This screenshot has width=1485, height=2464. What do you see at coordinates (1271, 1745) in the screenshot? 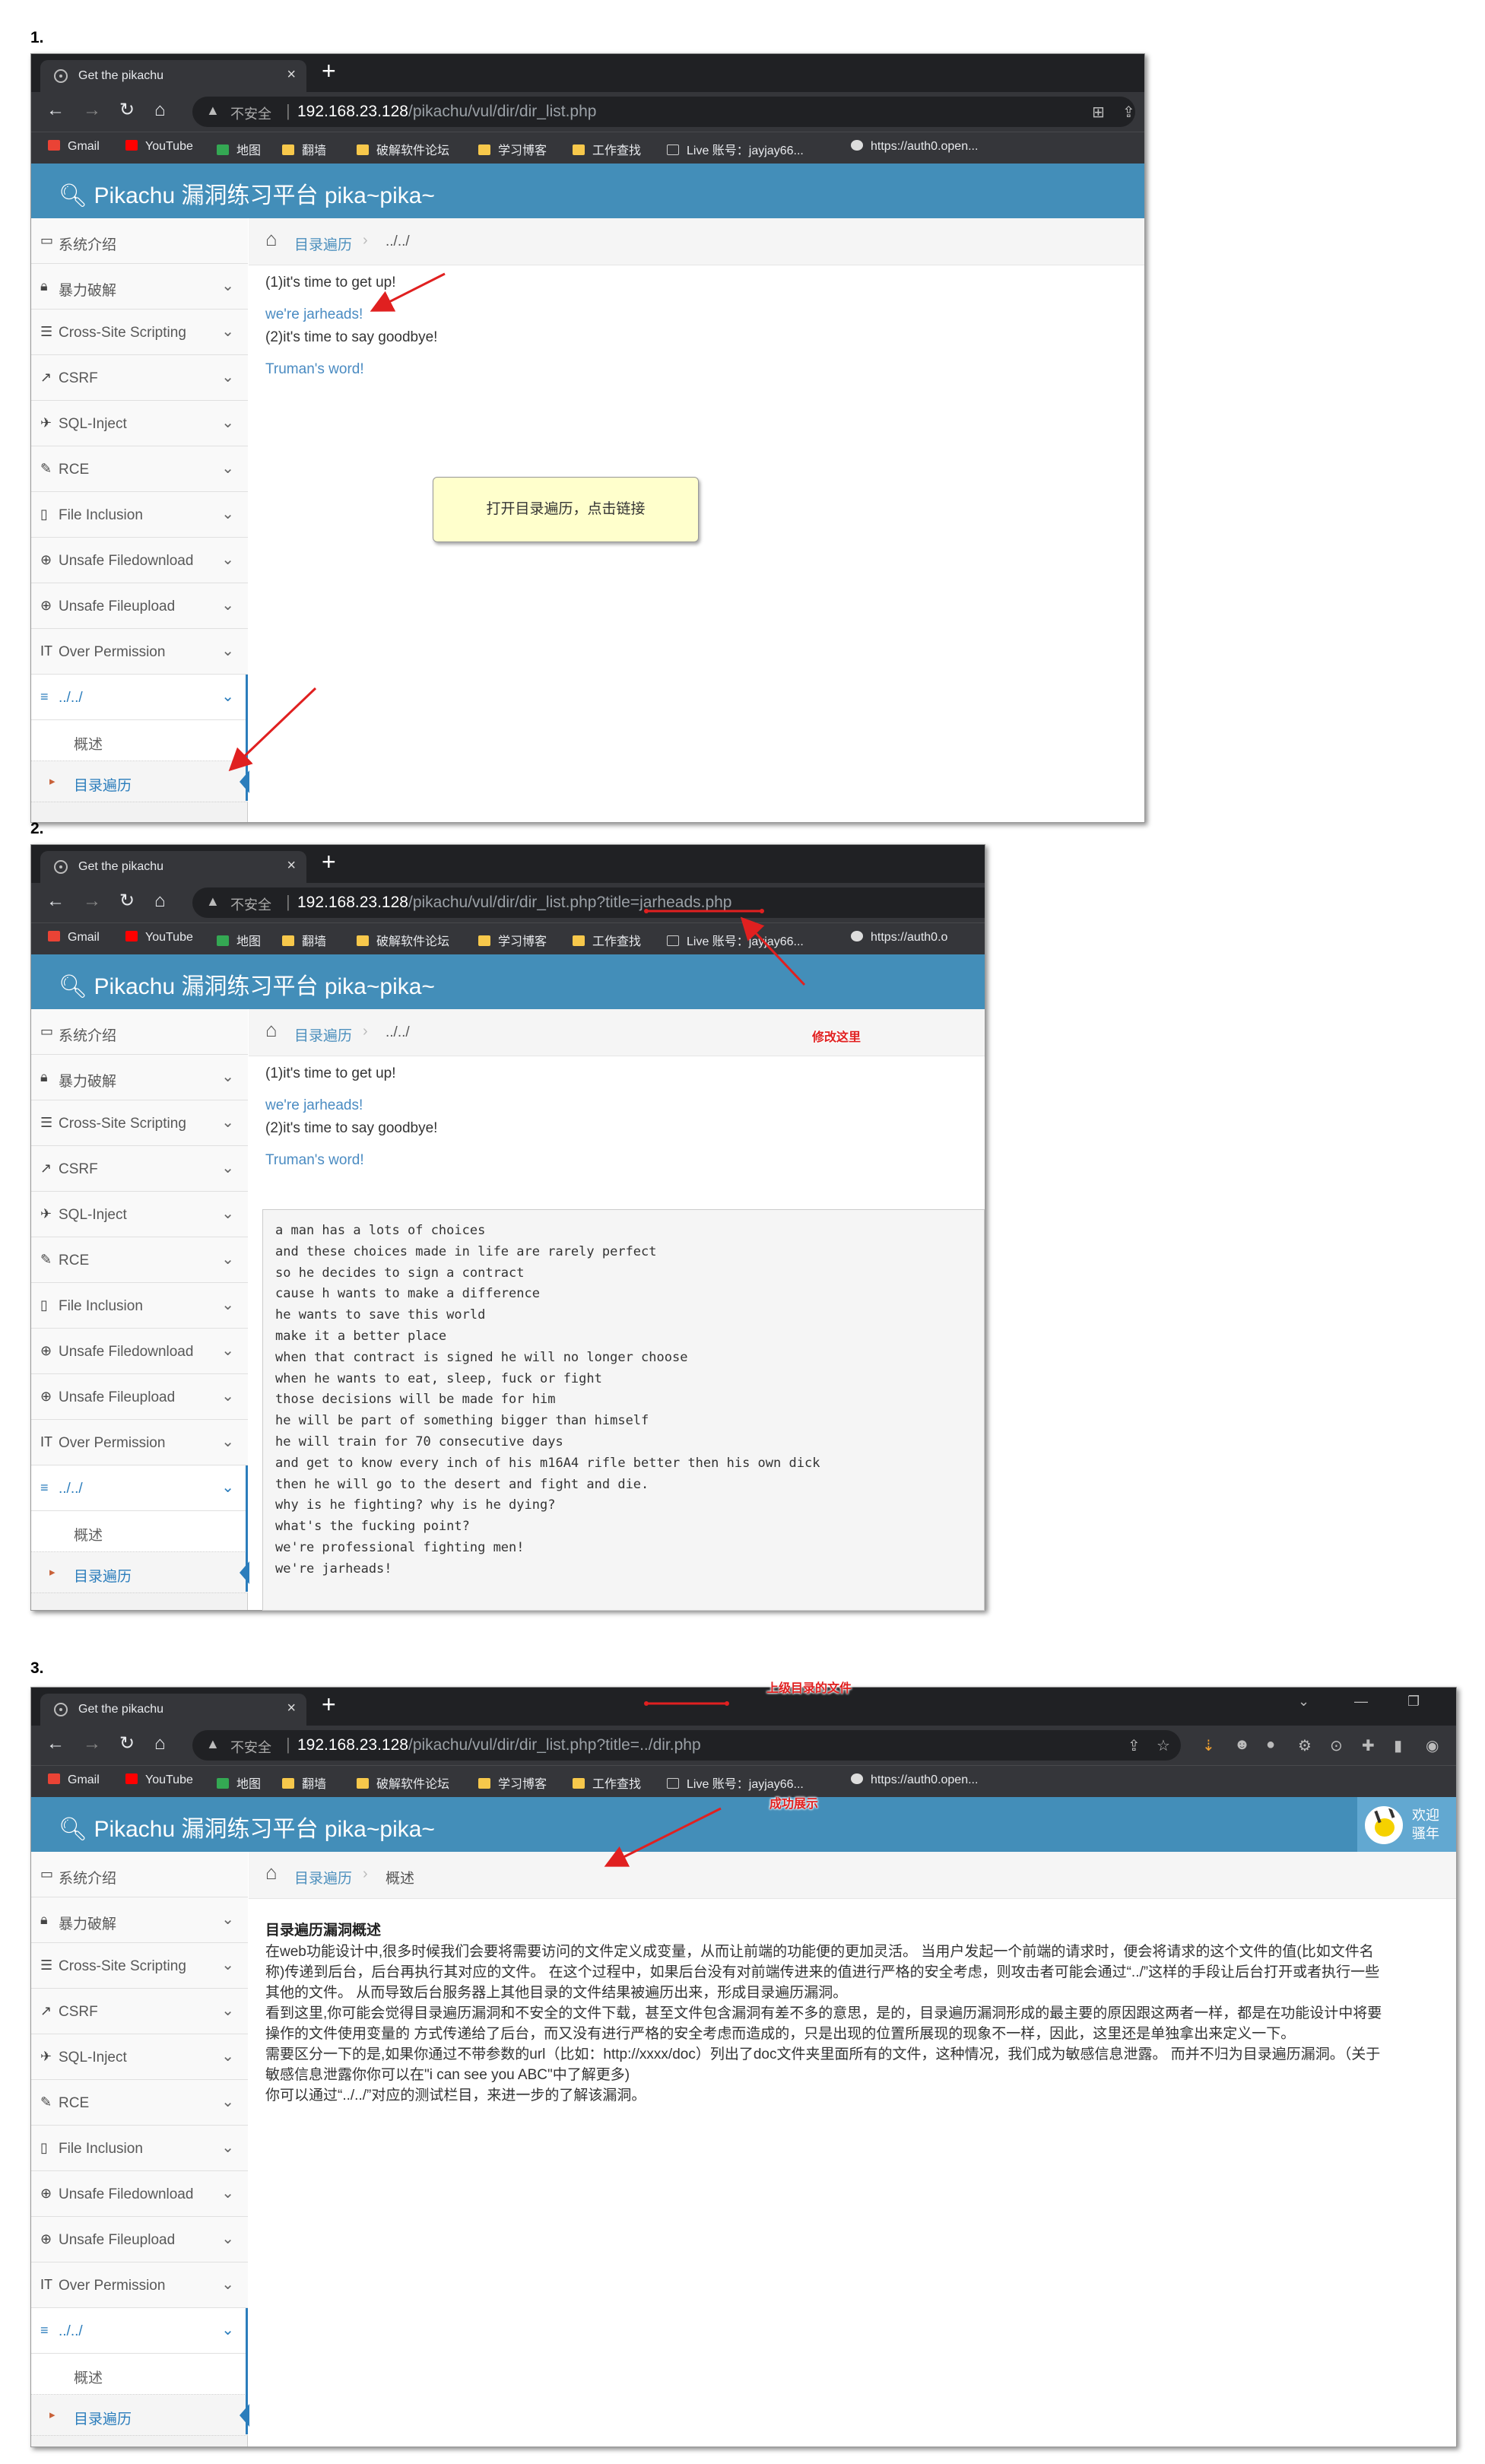
I see `extension-icon: ●` at bounding box center [1271, 1745].